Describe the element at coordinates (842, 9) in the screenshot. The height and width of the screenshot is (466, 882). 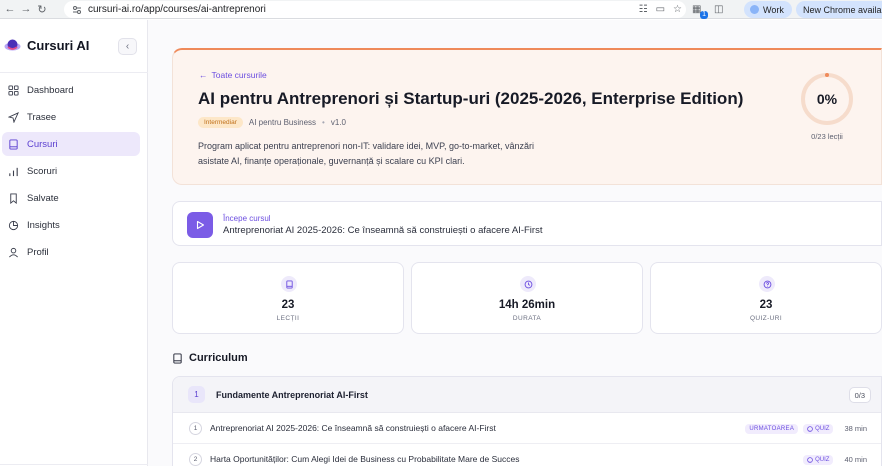
I see `update-label: New Chrome availab` at that location.